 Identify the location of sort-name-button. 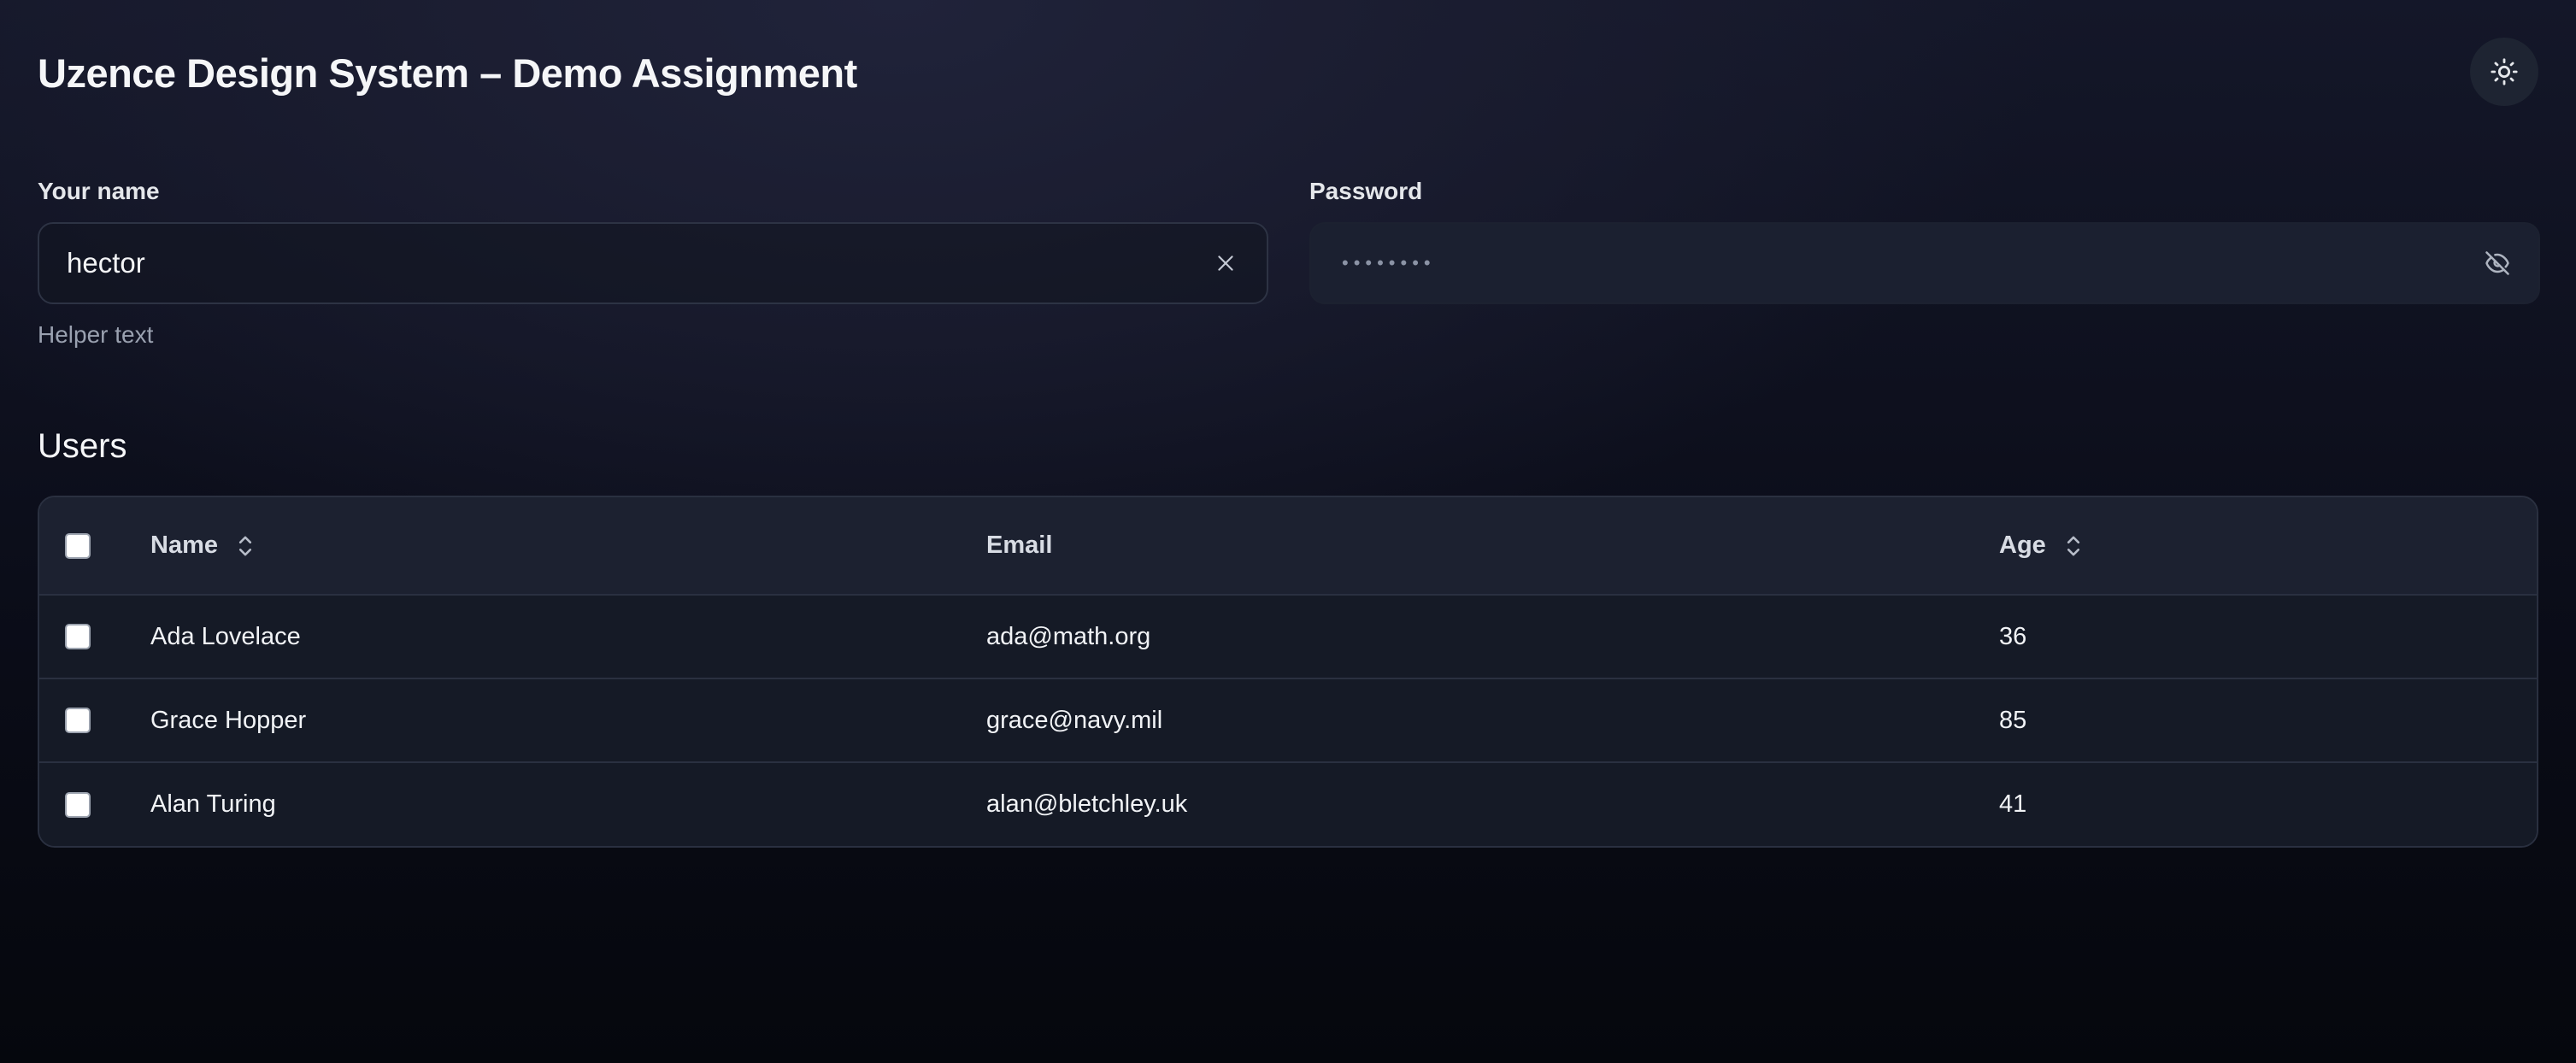
(245, 546).